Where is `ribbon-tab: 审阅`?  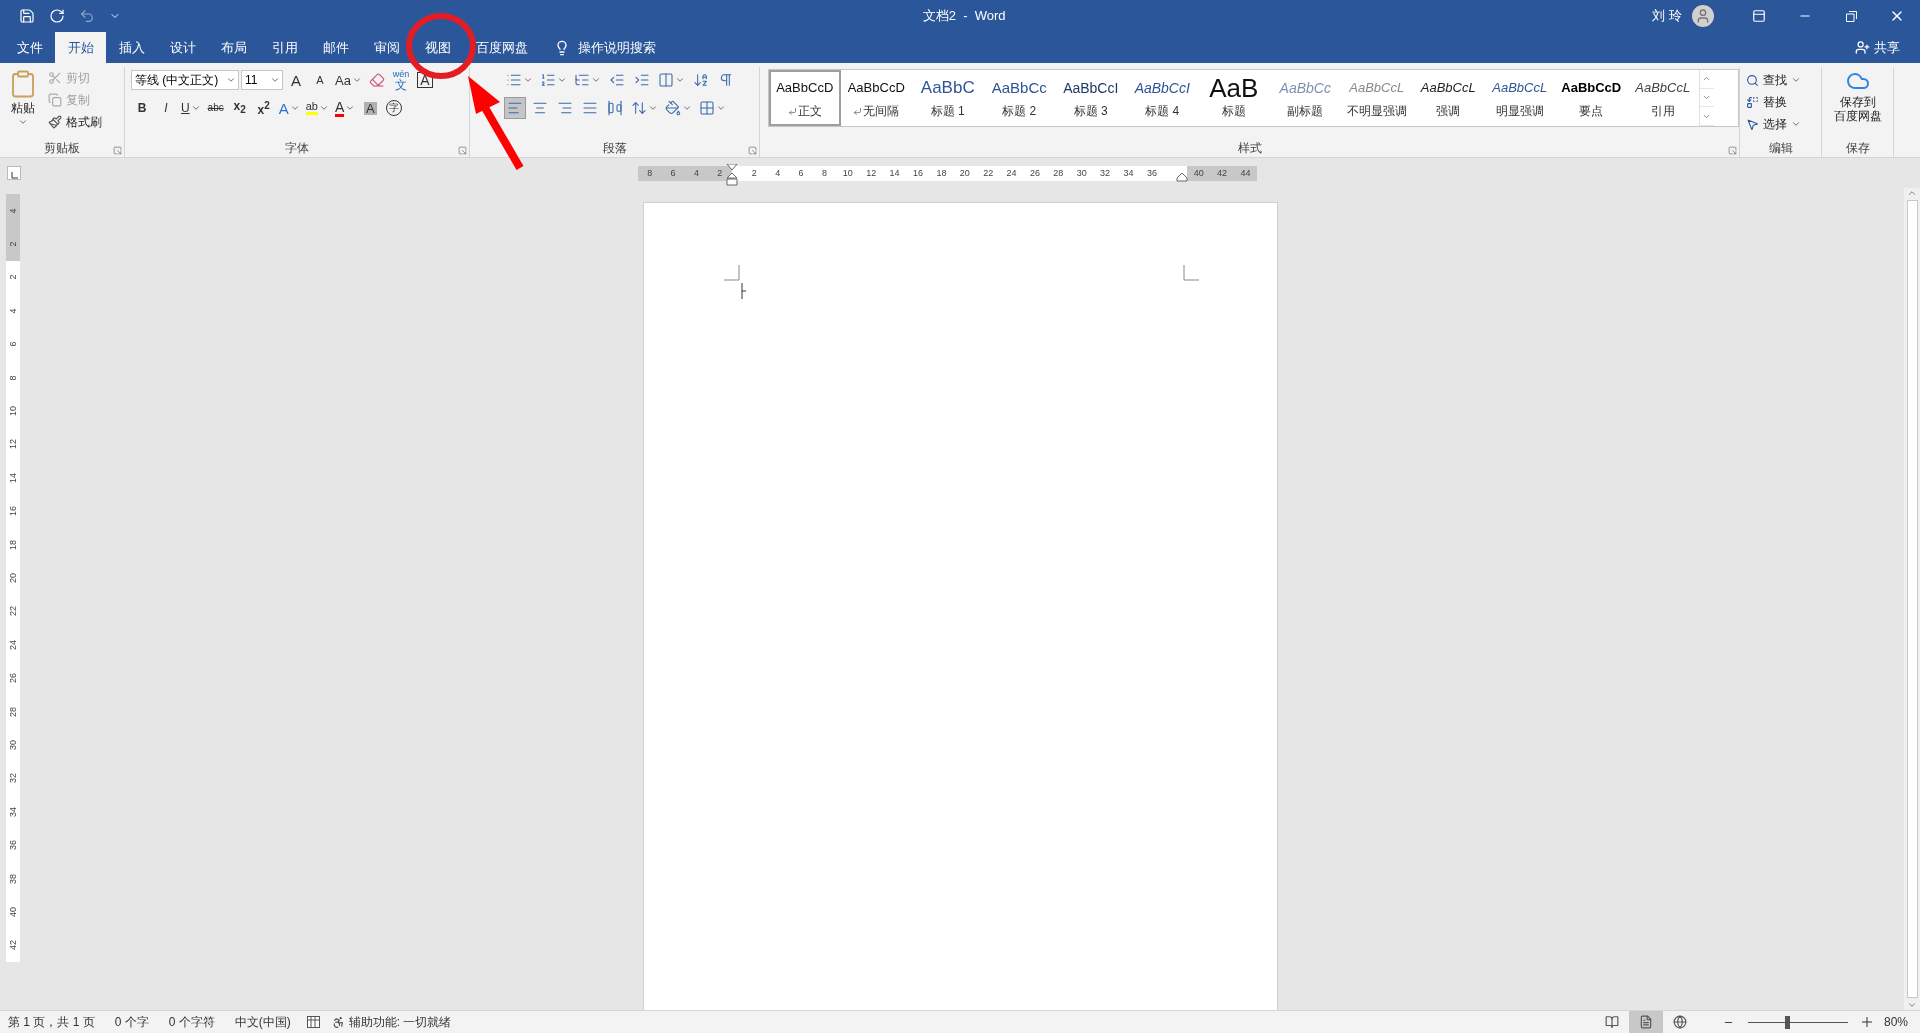
ribbon-tab: 审阅 is located at coordinates (386, 47).